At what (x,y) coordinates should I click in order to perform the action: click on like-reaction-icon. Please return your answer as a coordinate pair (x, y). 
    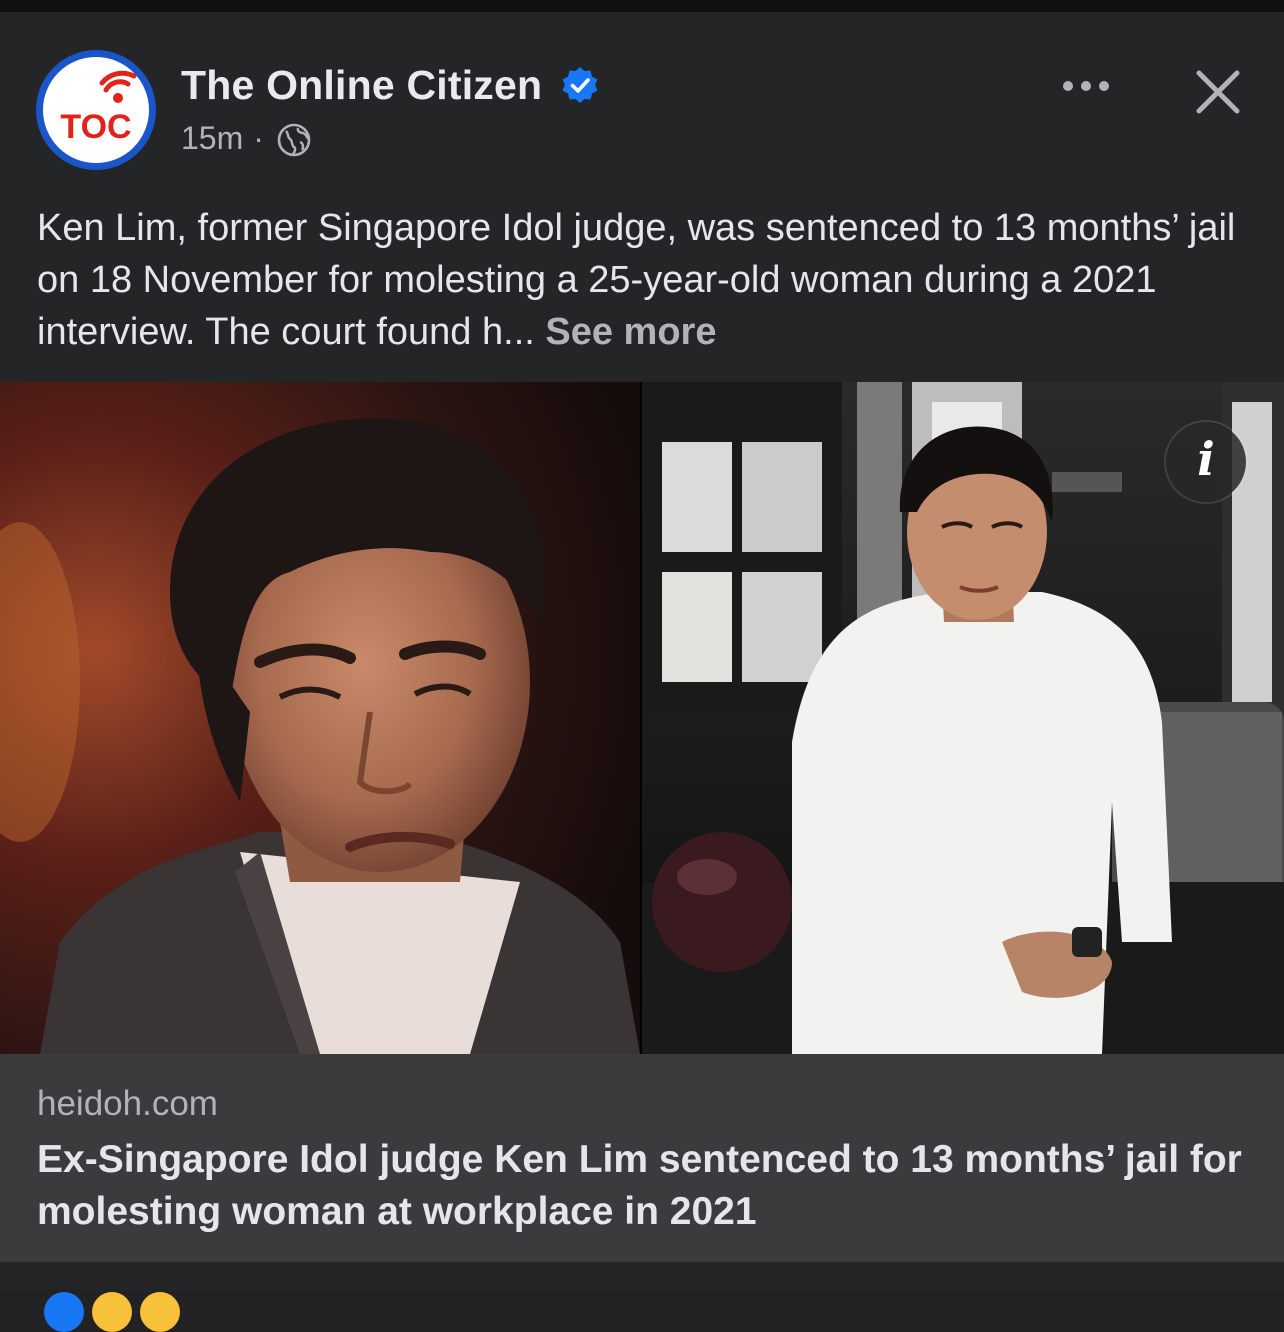
    Looking at the image, I should click on (64, 1312).